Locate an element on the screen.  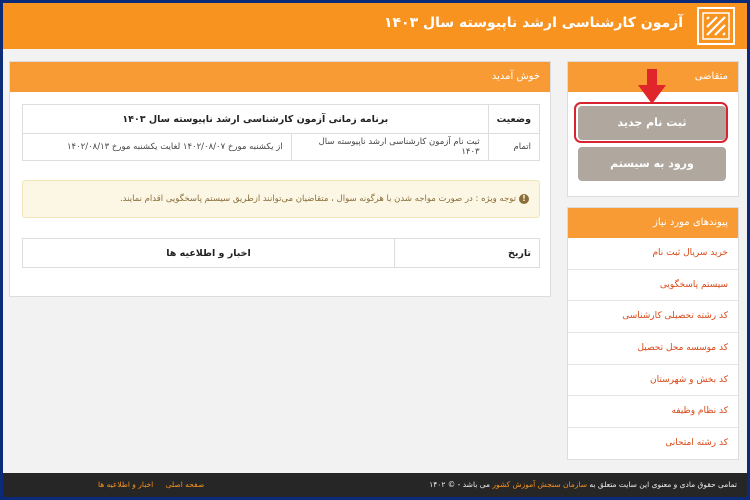
news-header: اخبار و اطلاعیه ها is located at coordinates (208, 253).